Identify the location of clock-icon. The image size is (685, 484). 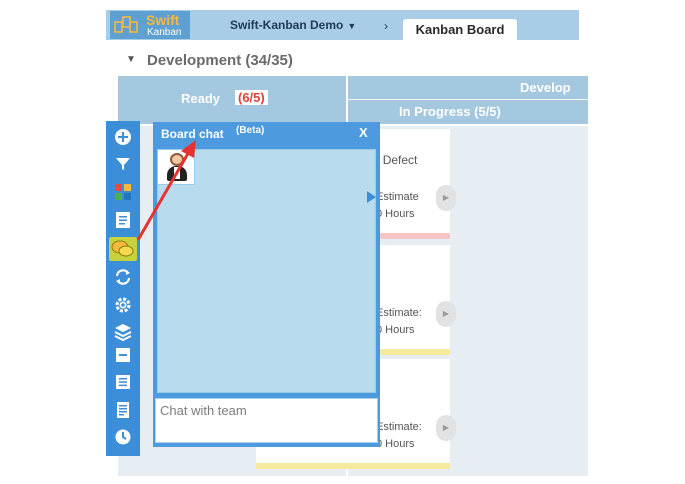
(123, 437).